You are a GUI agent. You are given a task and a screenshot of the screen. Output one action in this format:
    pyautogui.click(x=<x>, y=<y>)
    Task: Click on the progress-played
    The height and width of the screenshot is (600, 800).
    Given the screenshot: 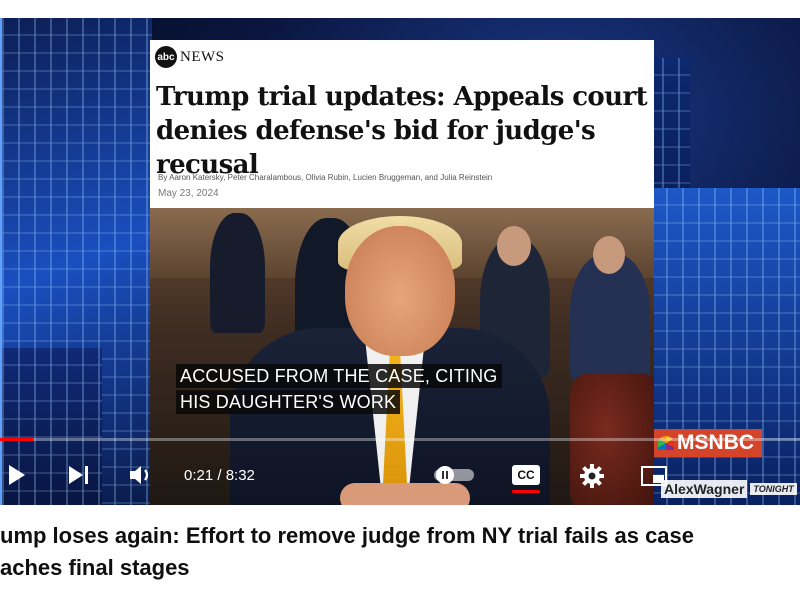 What is the action you would take?
    pyautogui.click(x=16, y=439)
    